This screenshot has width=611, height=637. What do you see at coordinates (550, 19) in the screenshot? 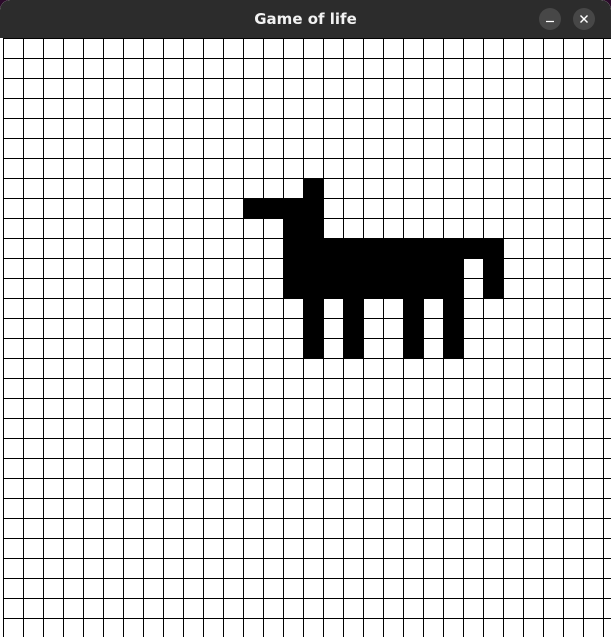
I see `minimize-button` at bounding box center [550, 19].